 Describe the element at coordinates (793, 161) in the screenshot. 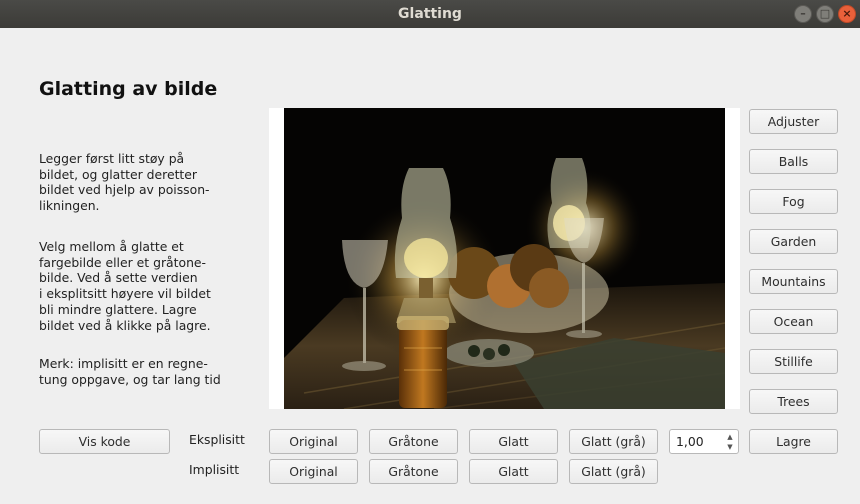

I see `balls-button: Balls` at that location.